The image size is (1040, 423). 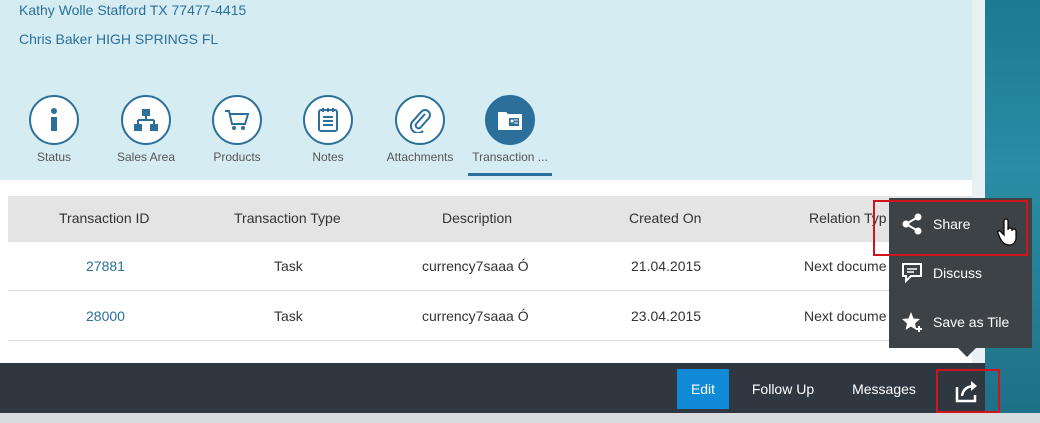 What do you see at coordinates (912, 273) in the screenshot?
I see `discuss-icon` at bounding box center [912, 273].